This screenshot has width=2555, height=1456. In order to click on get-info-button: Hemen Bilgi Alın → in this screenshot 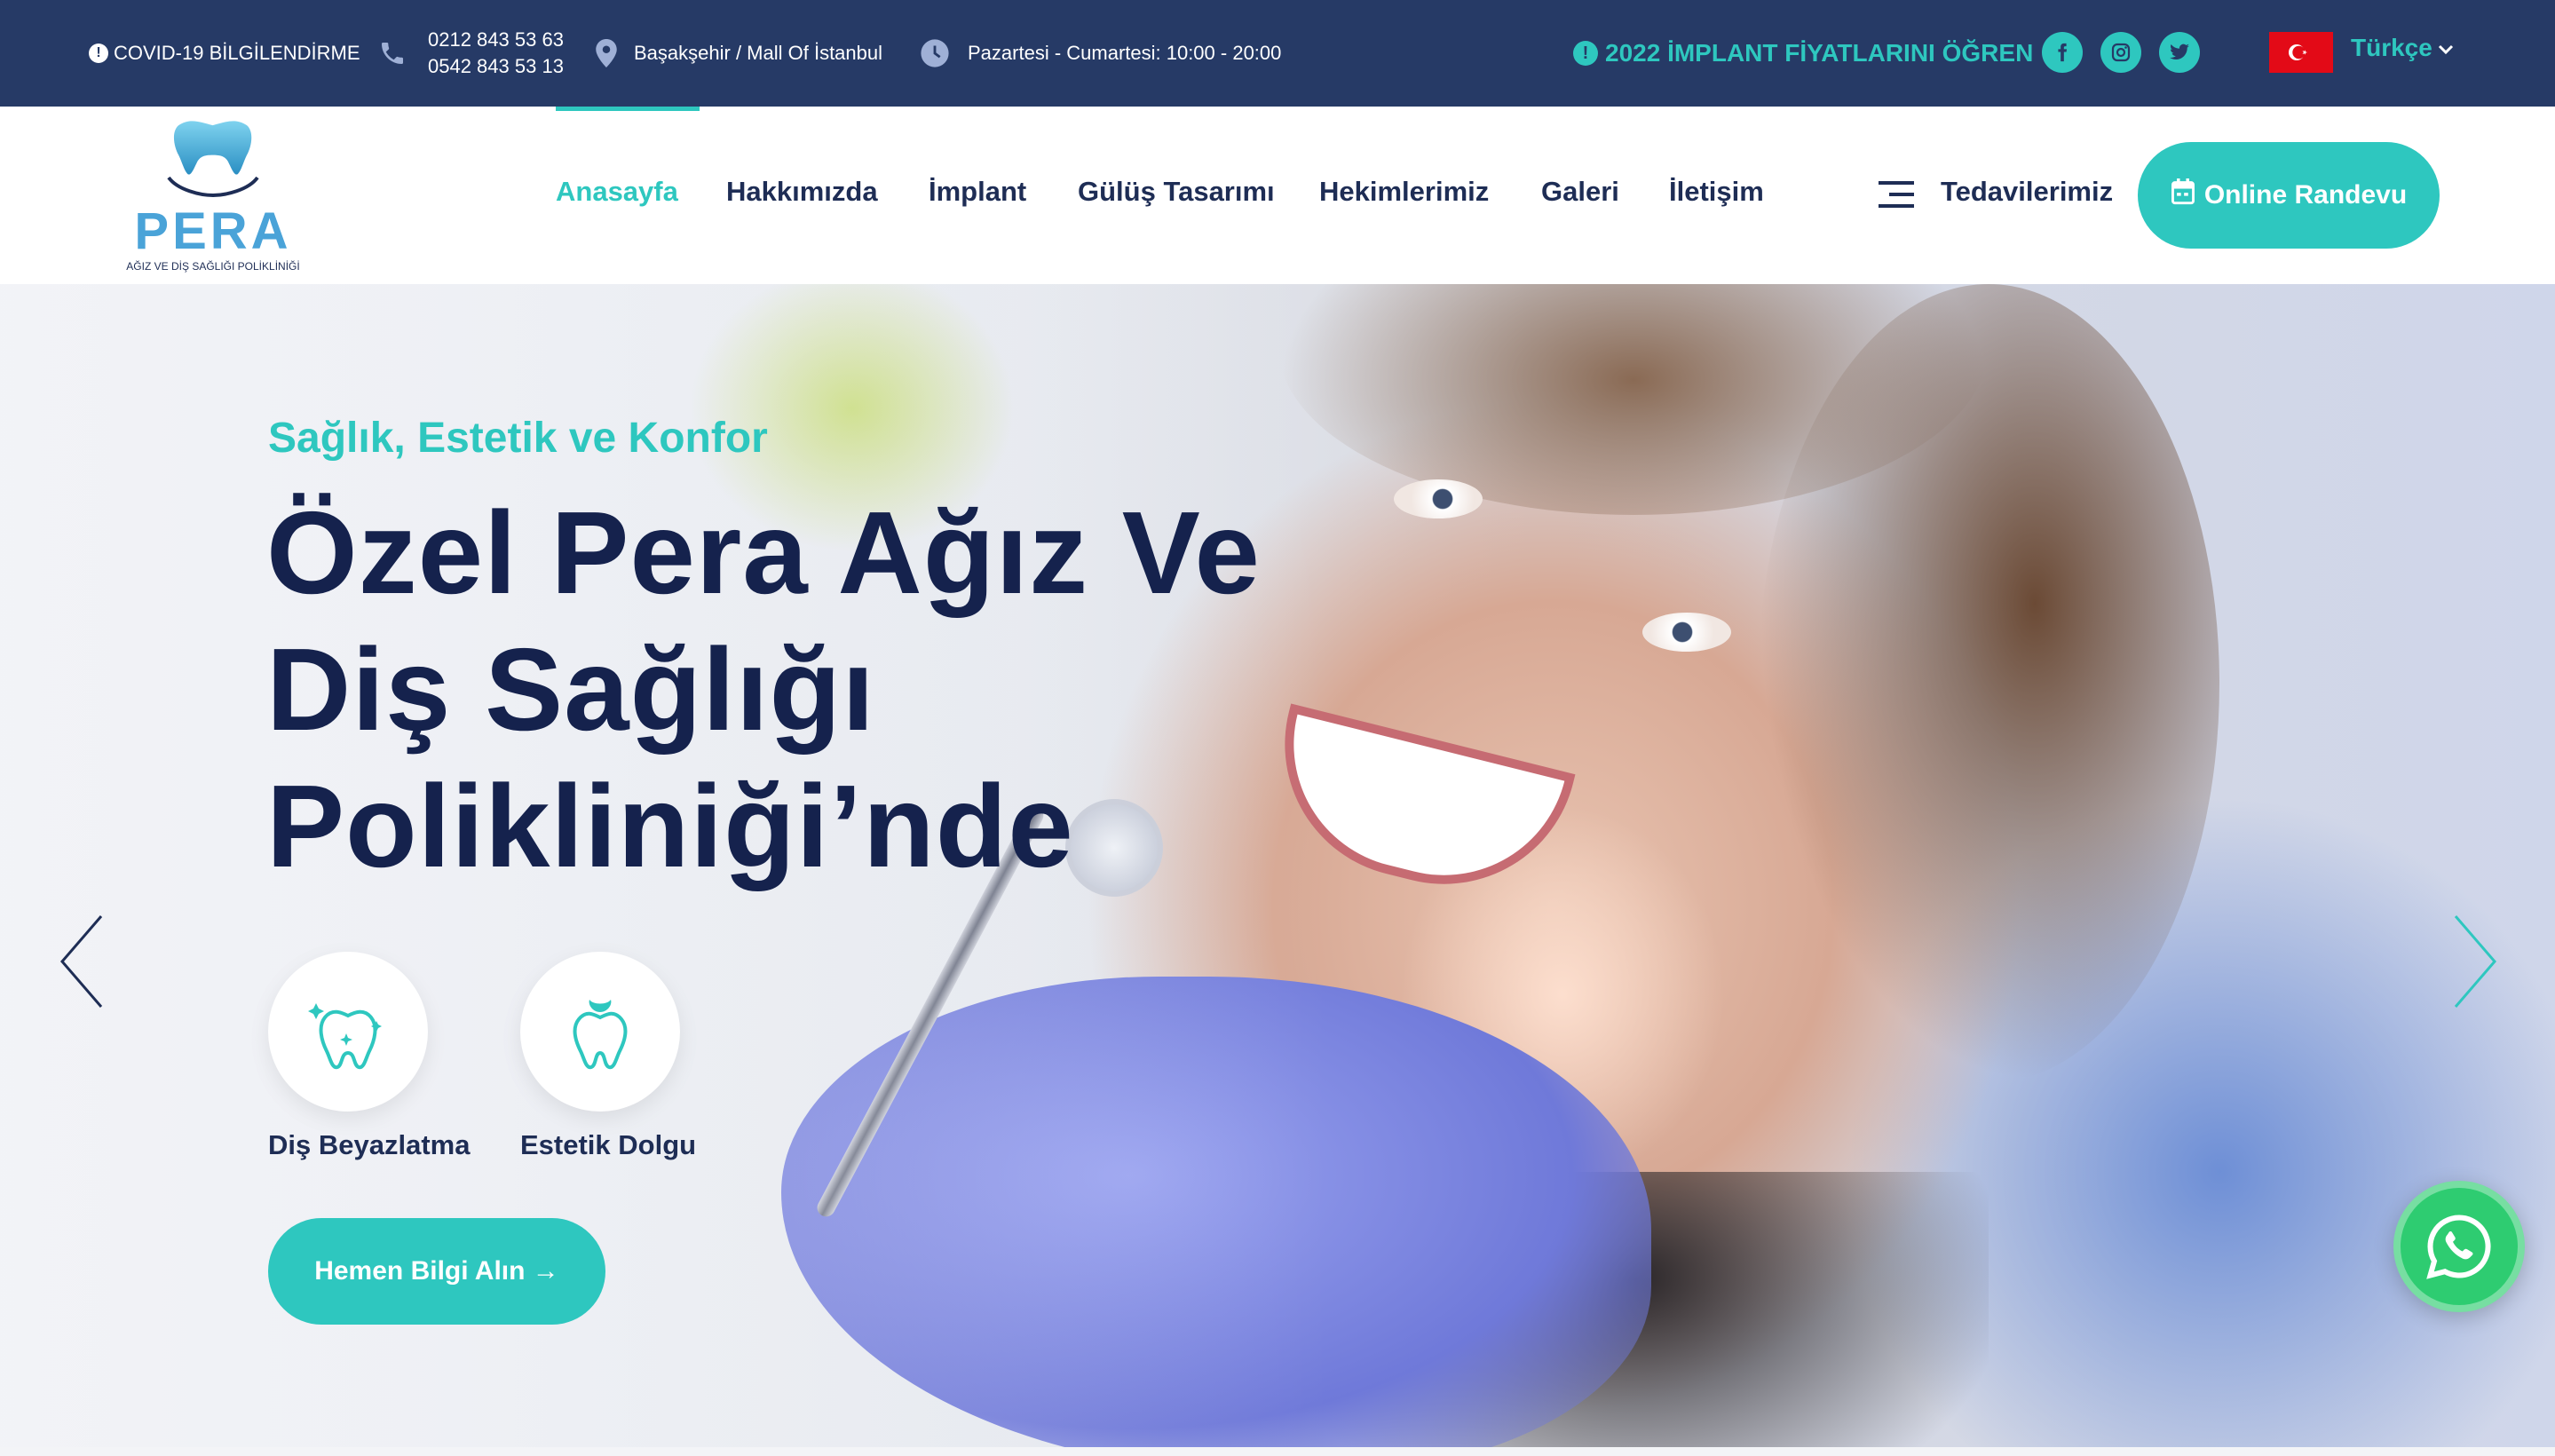, I will do `click(436, 1271)`.